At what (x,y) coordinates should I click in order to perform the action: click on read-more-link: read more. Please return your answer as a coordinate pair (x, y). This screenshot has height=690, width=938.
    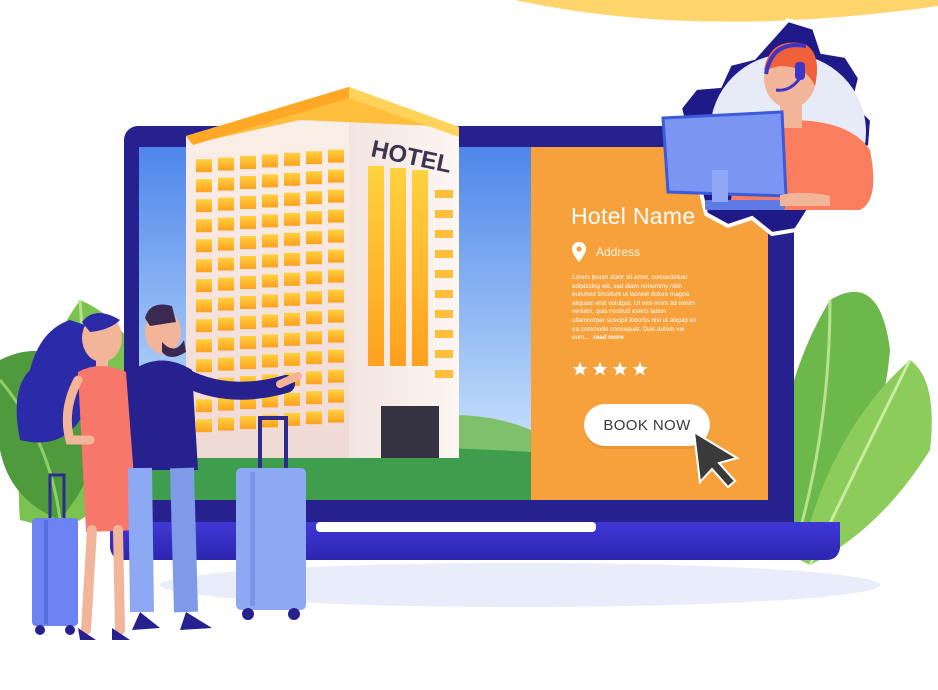
    Looking at the image, I should click on (608, 337).